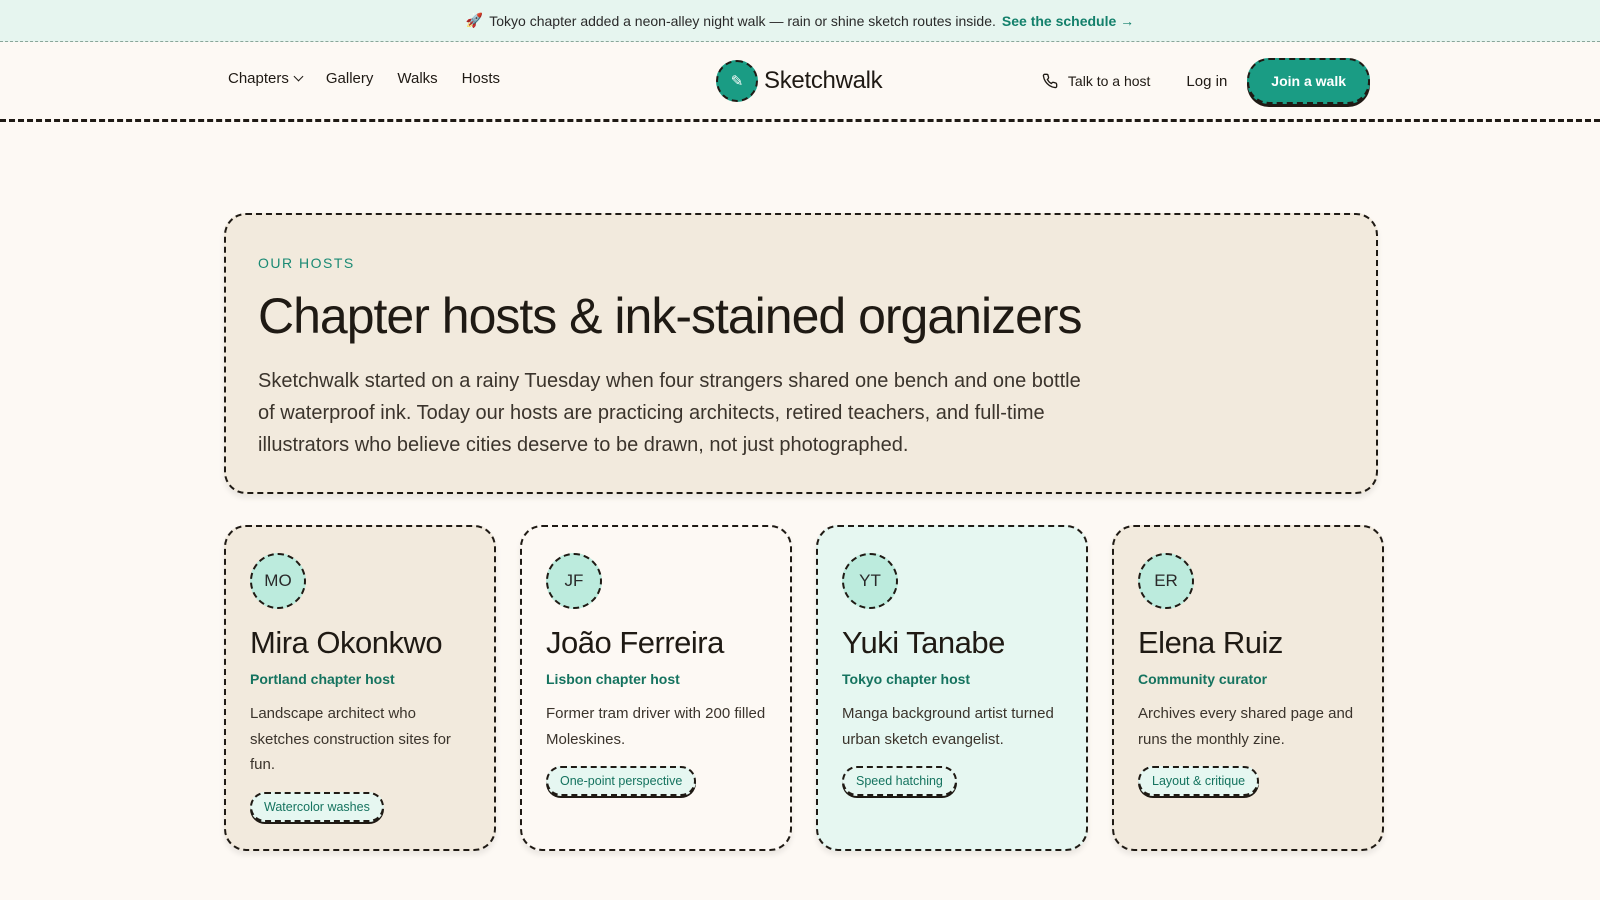 This screenshot has height=900, width=1600. I want to click on avatar: YT, so click(870, 581).